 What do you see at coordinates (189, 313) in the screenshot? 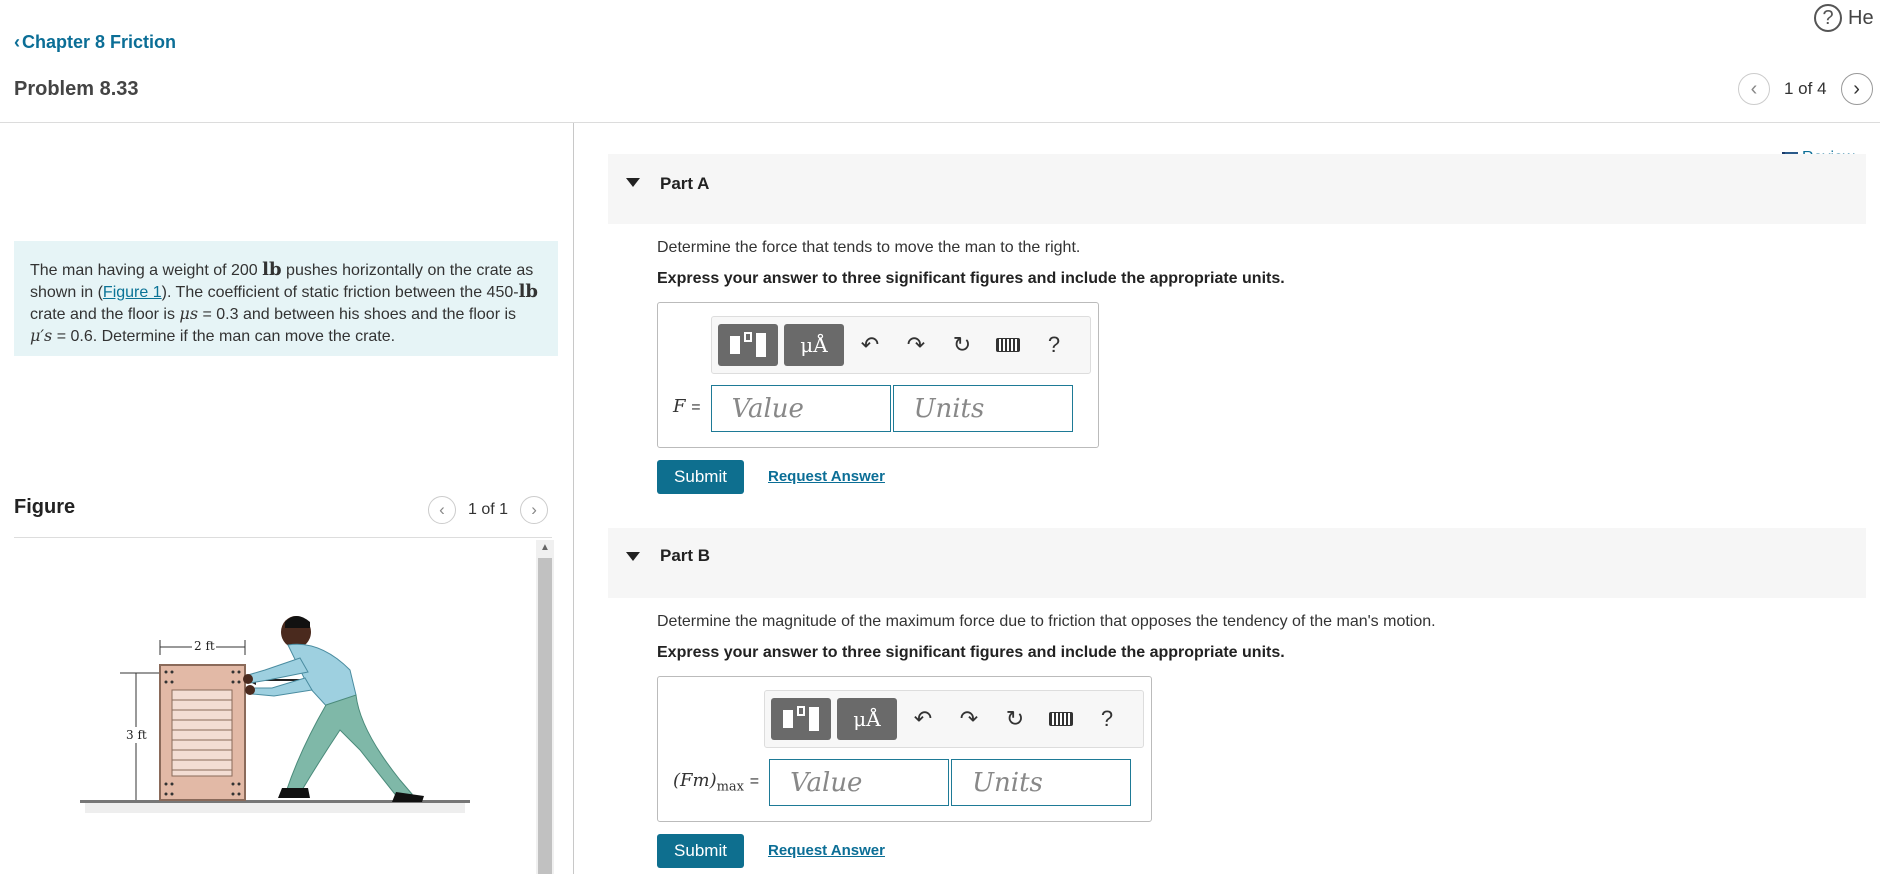
I see `mu-s-symbol: μs` at bounding box center [189, 313].